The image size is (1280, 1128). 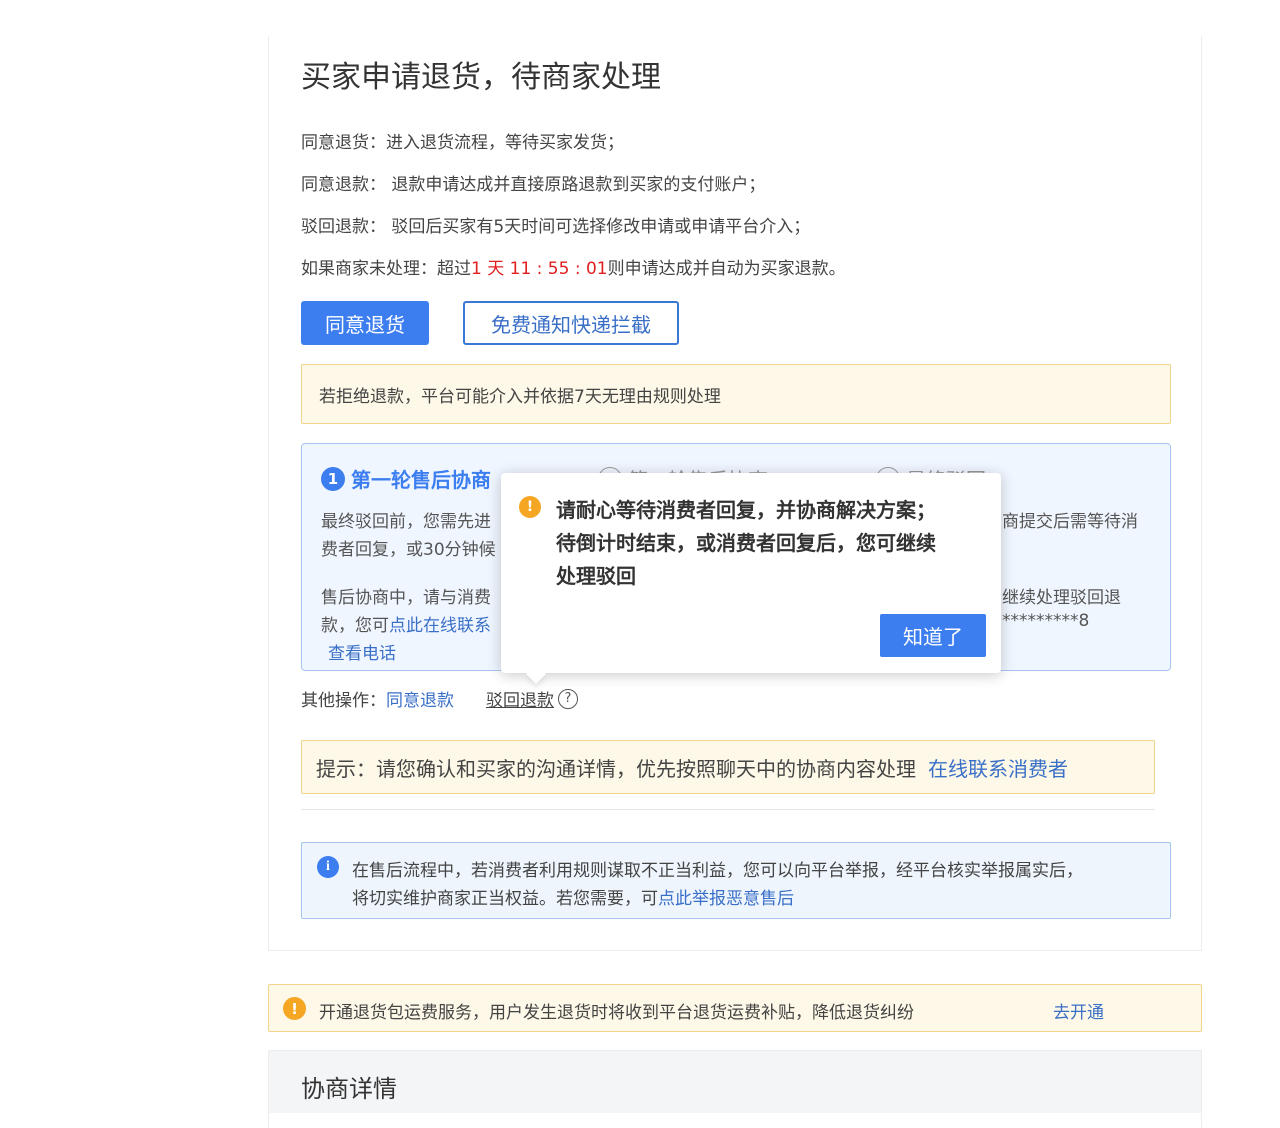 What do you see at coordinates (1070, 522) in the screenshot?
I see `nego-para1-line1-right: 商提交后需等待消` at bounding box center [1070, 522].